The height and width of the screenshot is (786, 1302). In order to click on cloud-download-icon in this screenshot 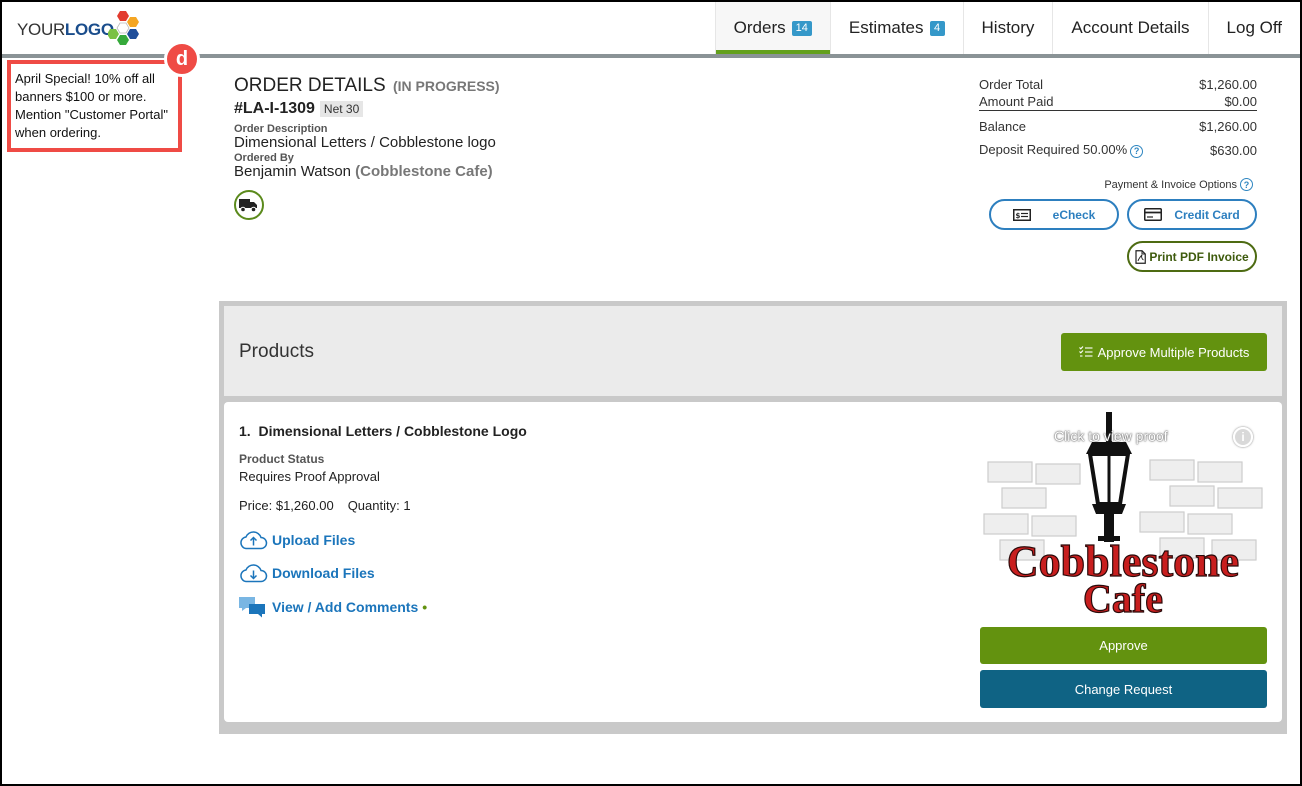, I will do `click(254, 573)`.